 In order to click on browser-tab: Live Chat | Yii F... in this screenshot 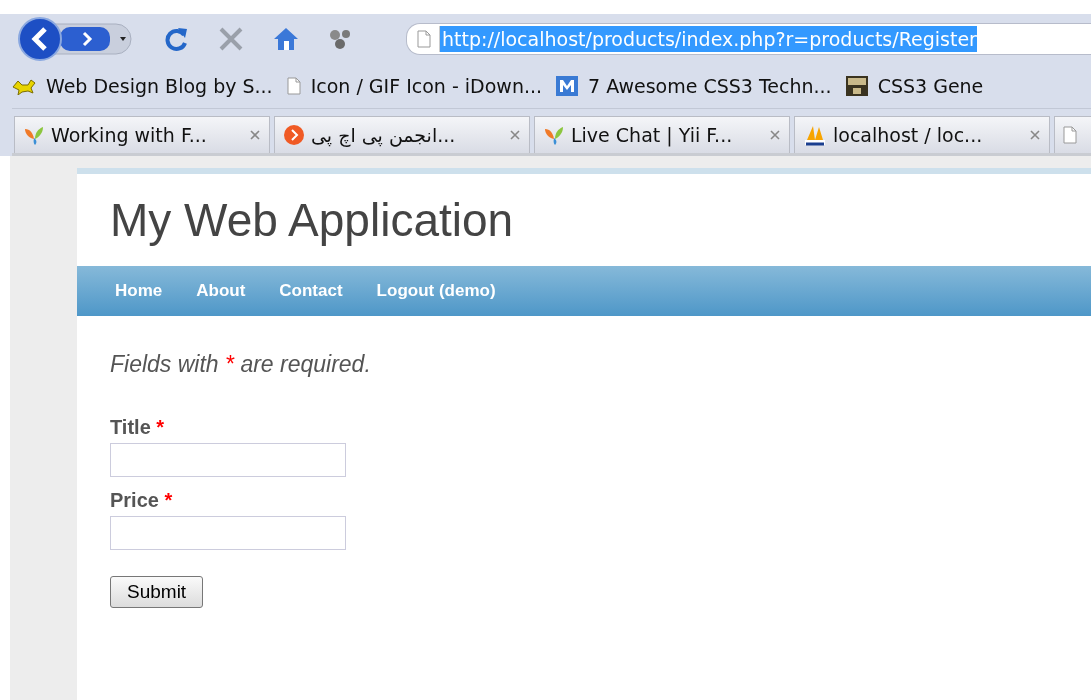, I will do `click(662, 134)`.